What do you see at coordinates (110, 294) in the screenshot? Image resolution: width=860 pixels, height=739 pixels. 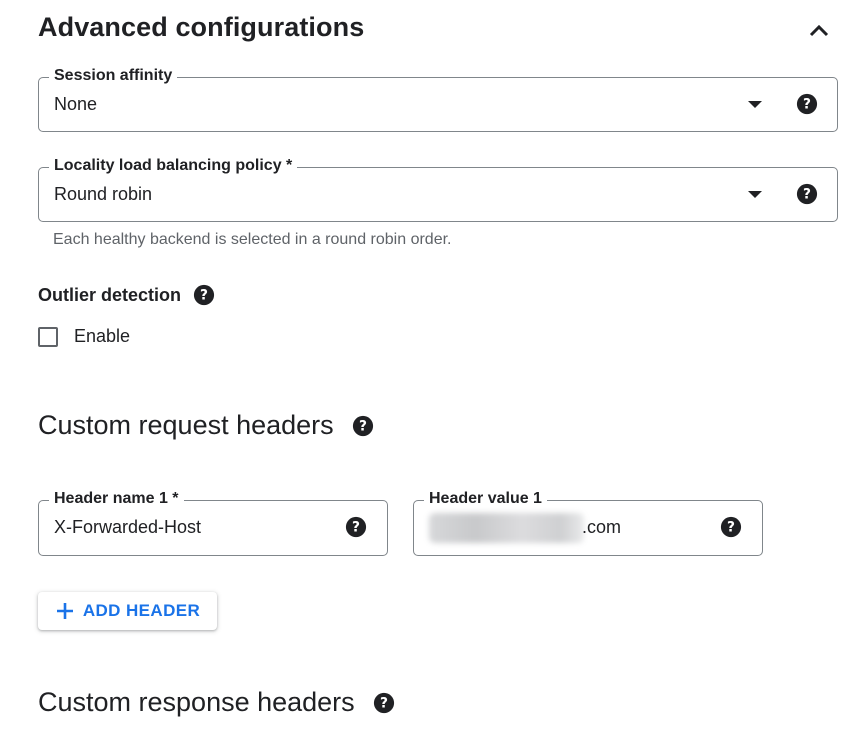 I see `outlier-detection-label: Outlier detection` at bounding box center [110, 294].